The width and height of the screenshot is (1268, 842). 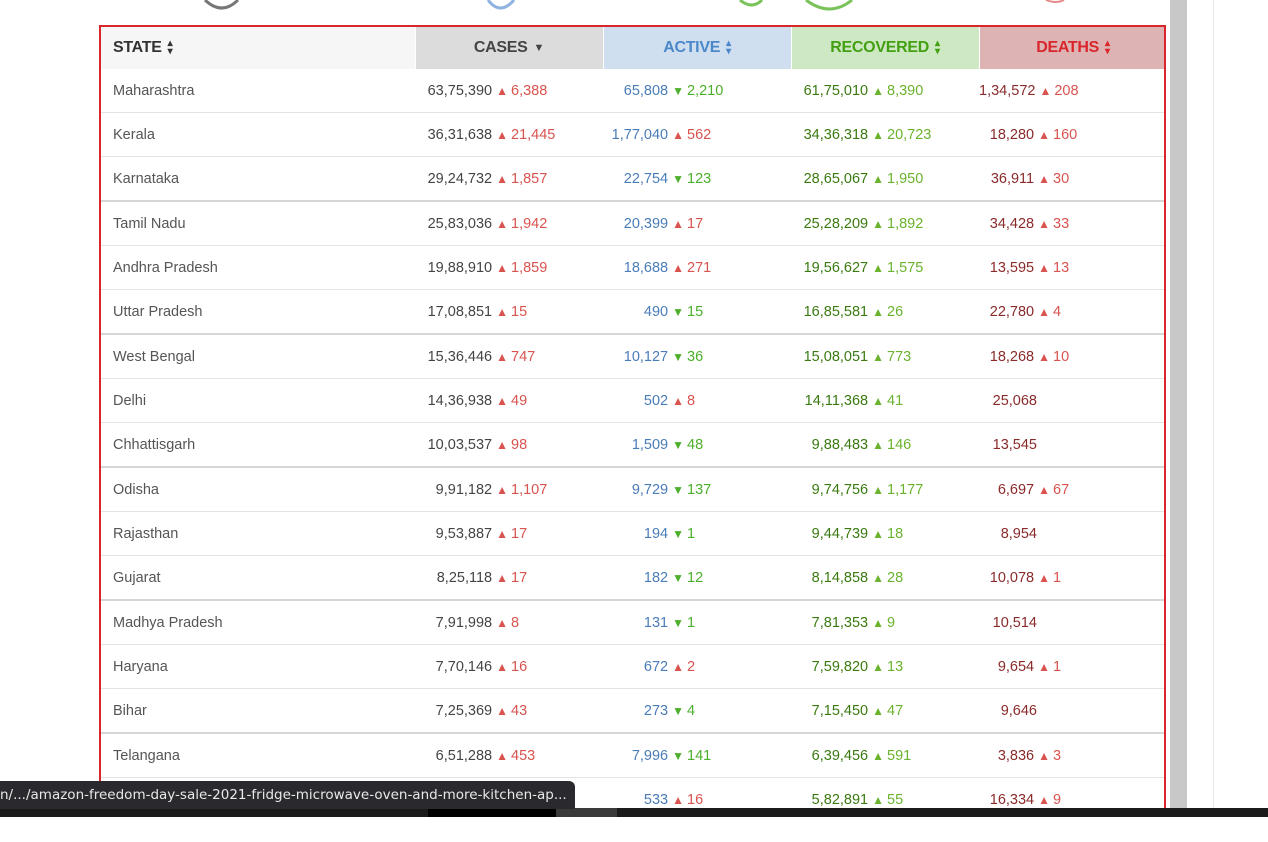 What do you see at coordinates (697, 400) in the screenshot?
I see `active-cell: 502 ▲ 8` at bounding box center [697, 400].